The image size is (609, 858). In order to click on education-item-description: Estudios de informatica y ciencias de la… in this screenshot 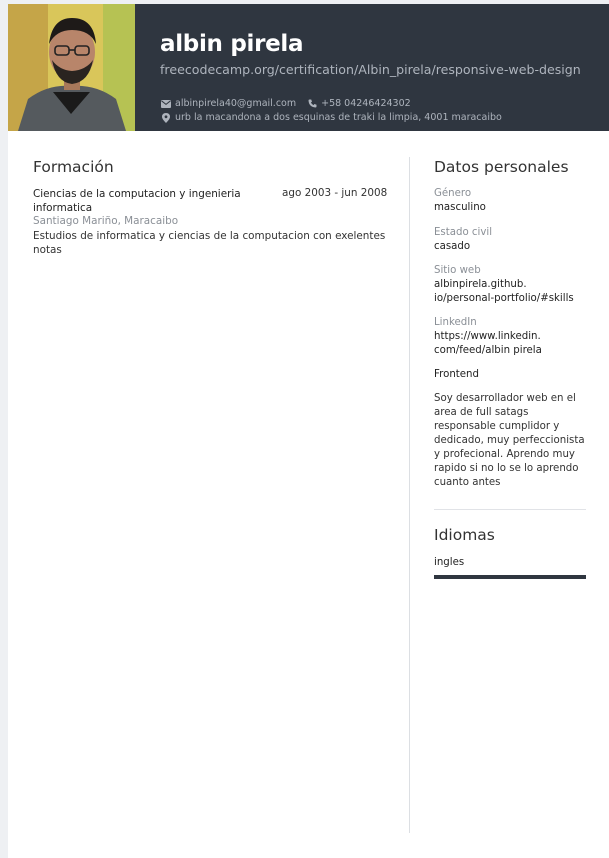, I will do `click(209, 243)`.